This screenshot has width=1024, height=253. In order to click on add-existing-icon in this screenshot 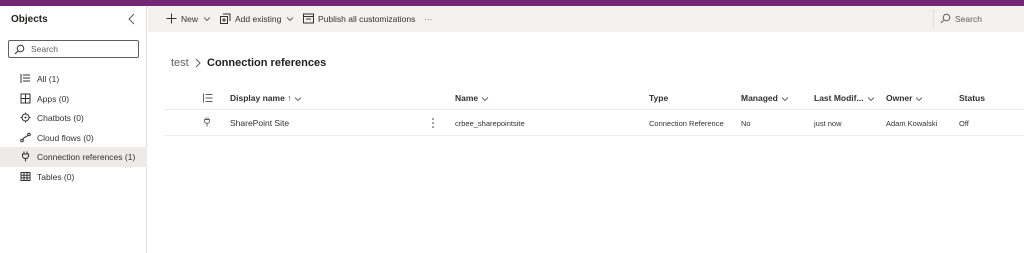, I will do `click(225, 18)`.